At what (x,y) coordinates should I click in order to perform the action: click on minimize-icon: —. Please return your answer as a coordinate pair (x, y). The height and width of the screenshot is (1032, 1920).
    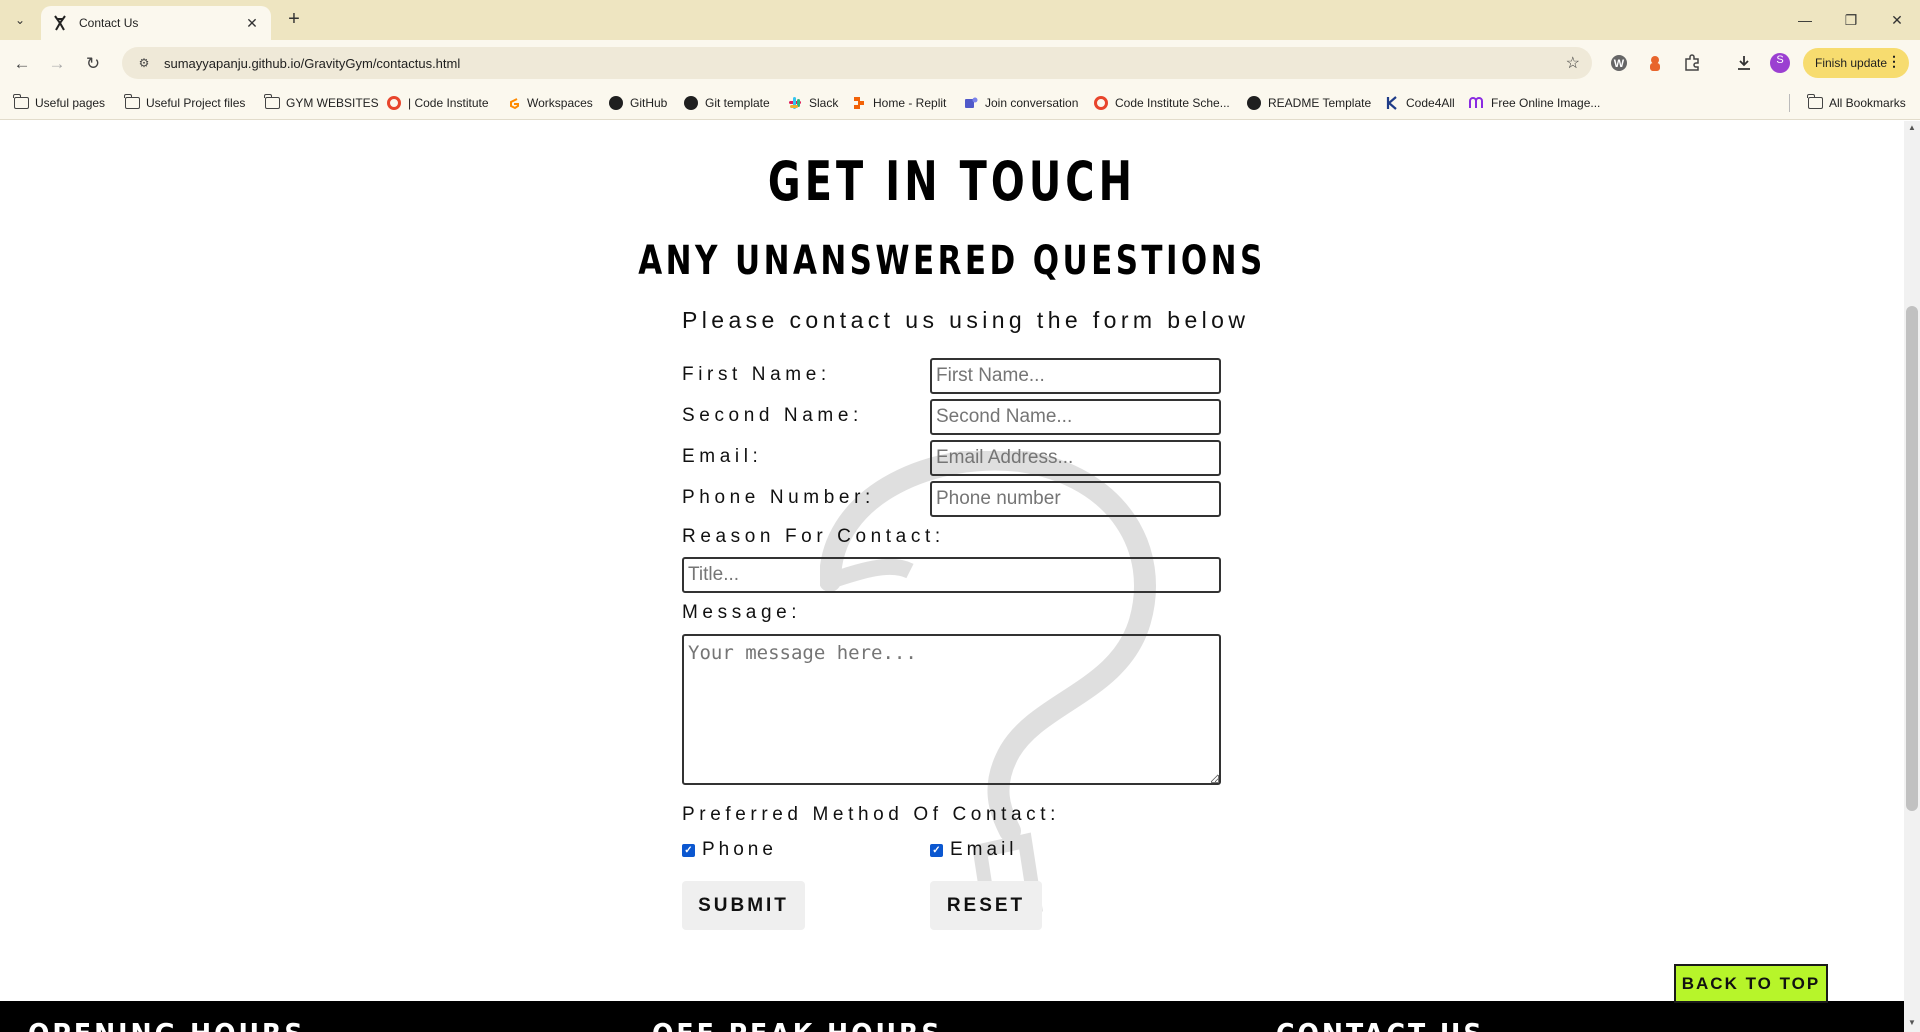
    Looking at the image, I should click on (1805, 20).